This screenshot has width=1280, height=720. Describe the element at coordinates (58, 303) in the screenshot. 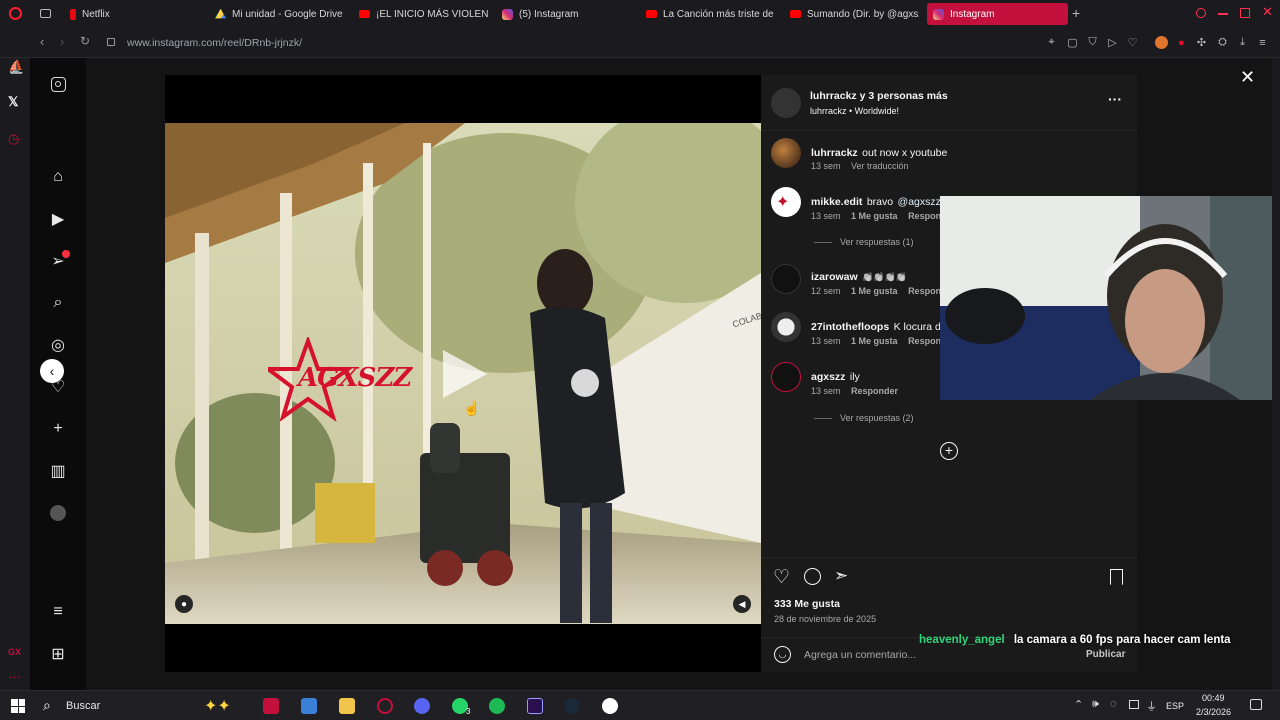

I see `search-icon: ⌕` at that location.